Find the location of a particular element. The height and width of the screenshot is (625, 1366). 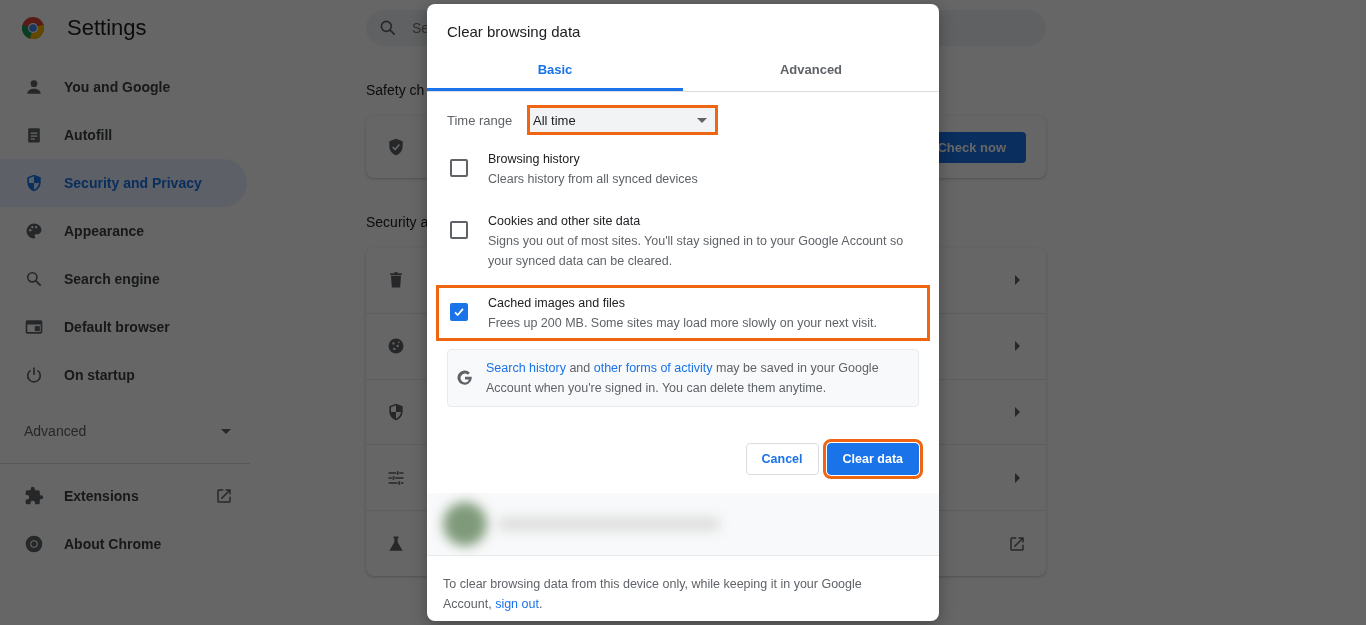

option-title: Cookies and other site data is located at coordinates (565, 221).